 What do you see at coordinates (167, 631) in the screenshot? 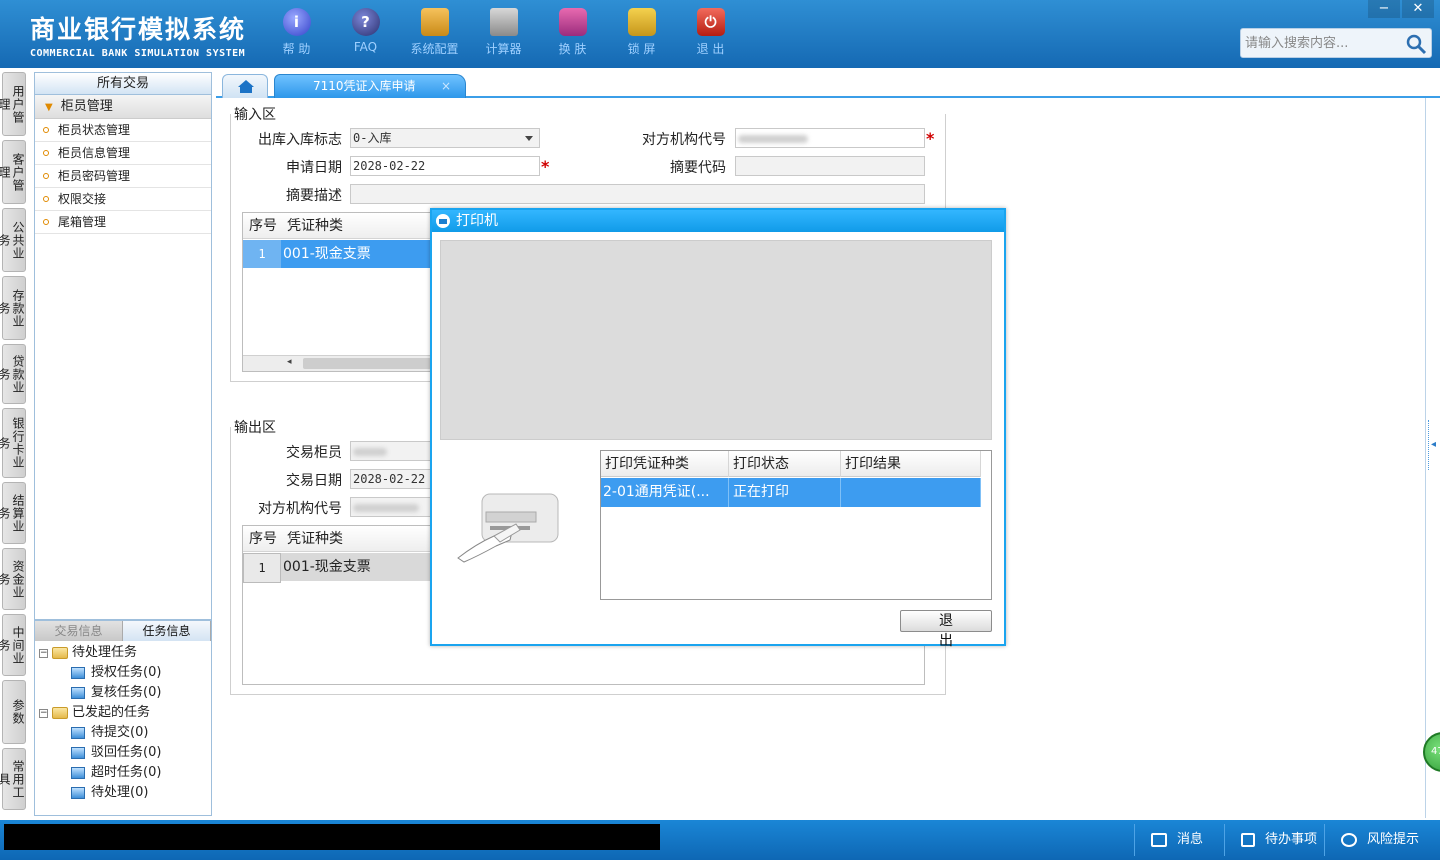
I see `tab-task-info: 任务信息` at bounding box center [167, 631].